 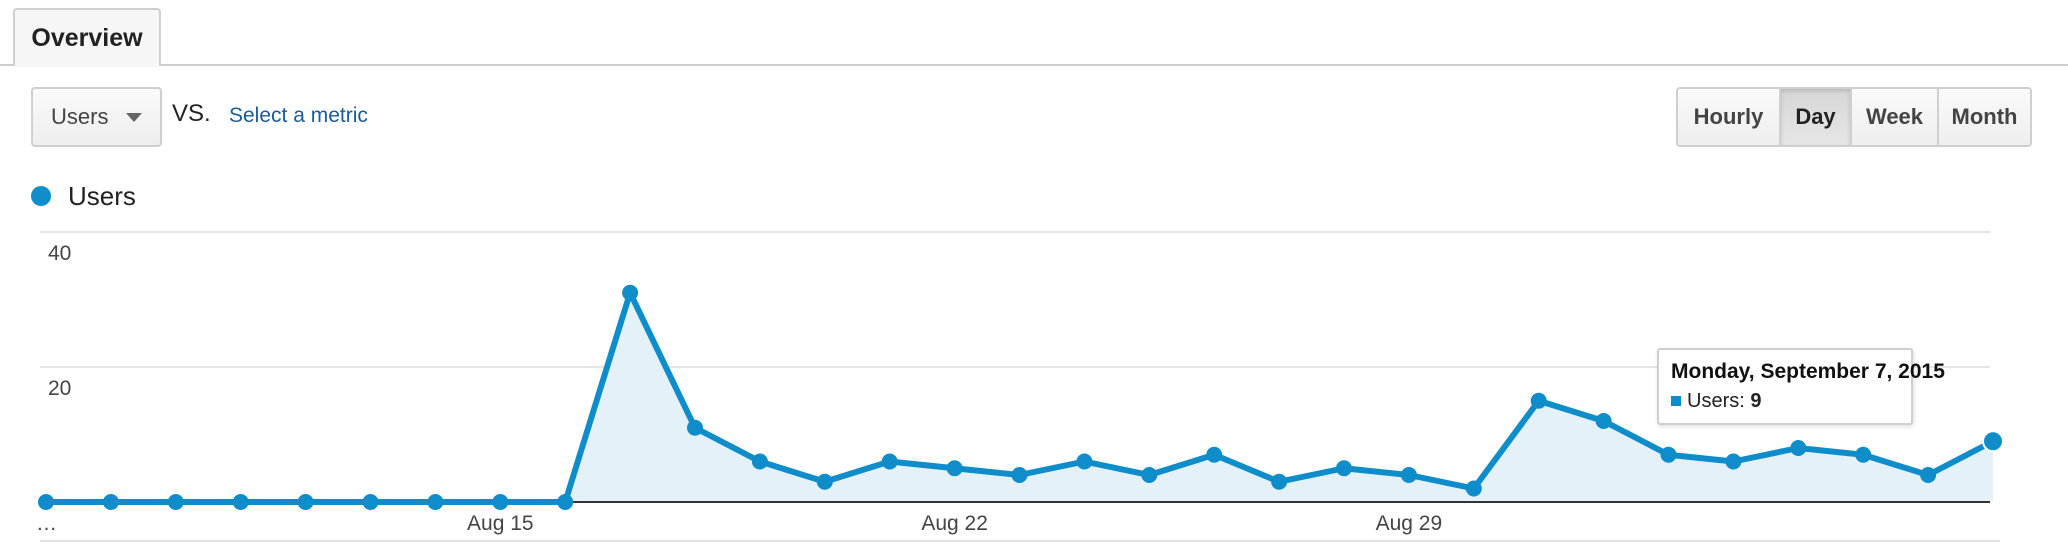 What do you see at coordinates (134, 117) in the screenshot?
I see `chevron-down-icon` at bounding box center [134, 117].